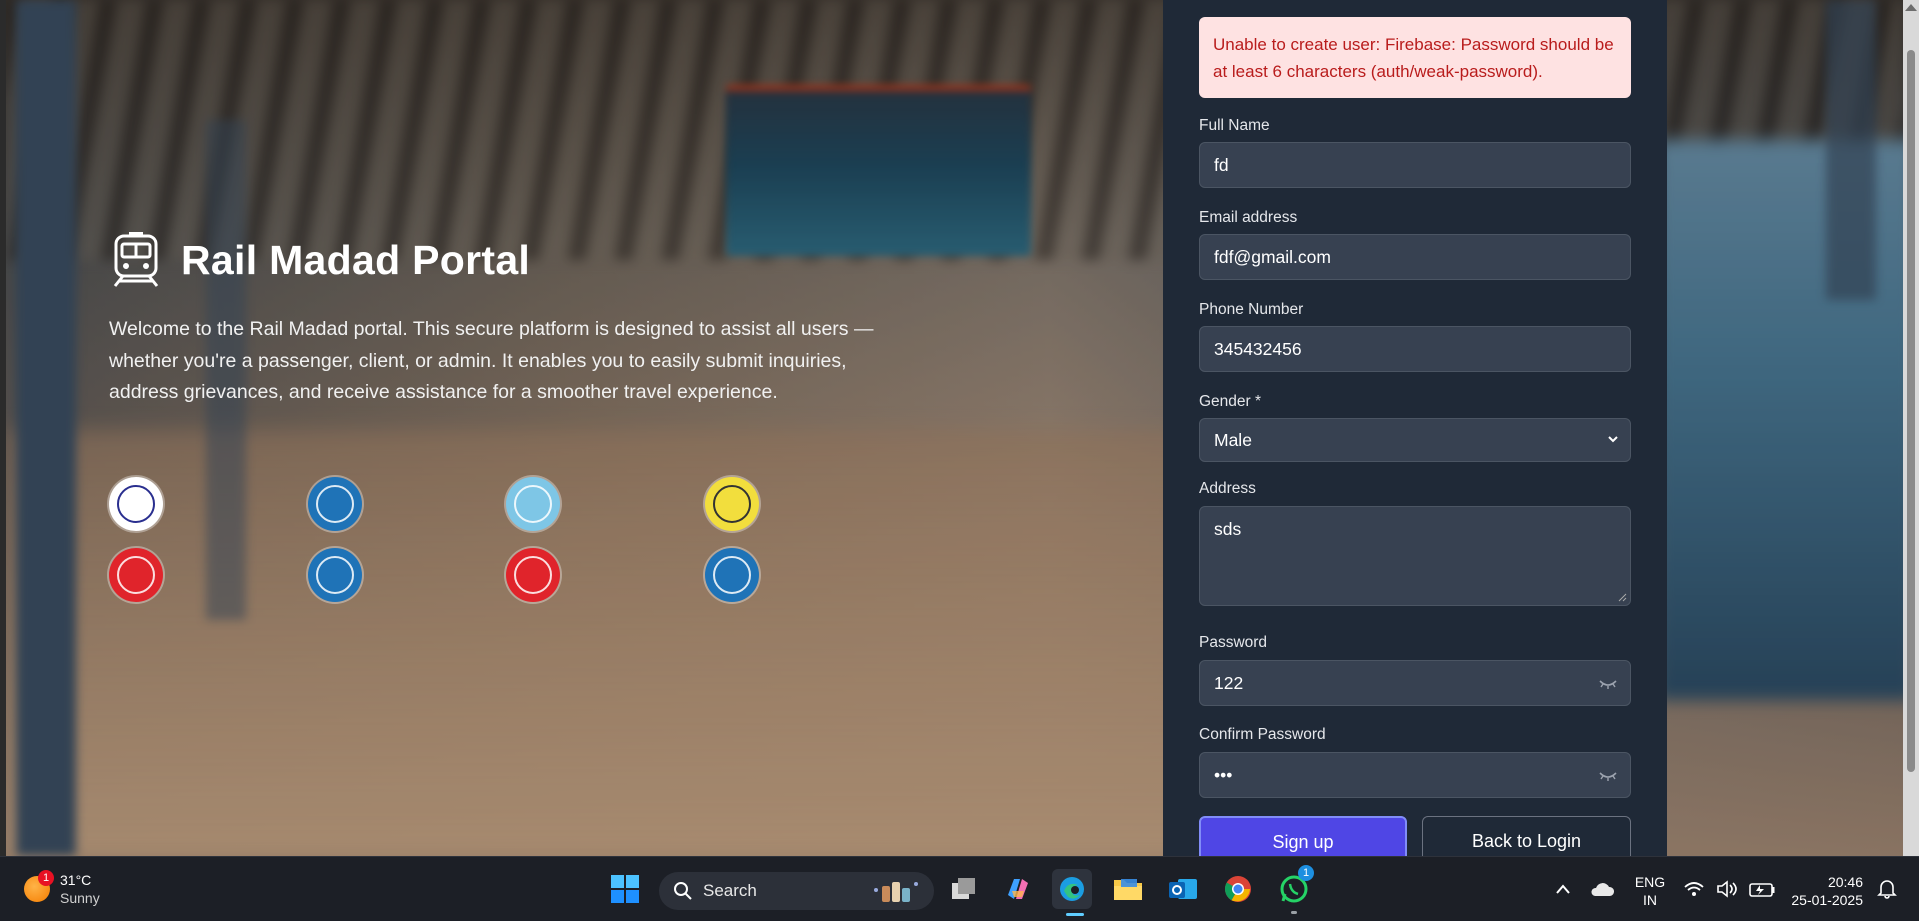  Describe the element at coordinates (1911, 7) in the screenshot. I see `scroll-up-icon` at that location.